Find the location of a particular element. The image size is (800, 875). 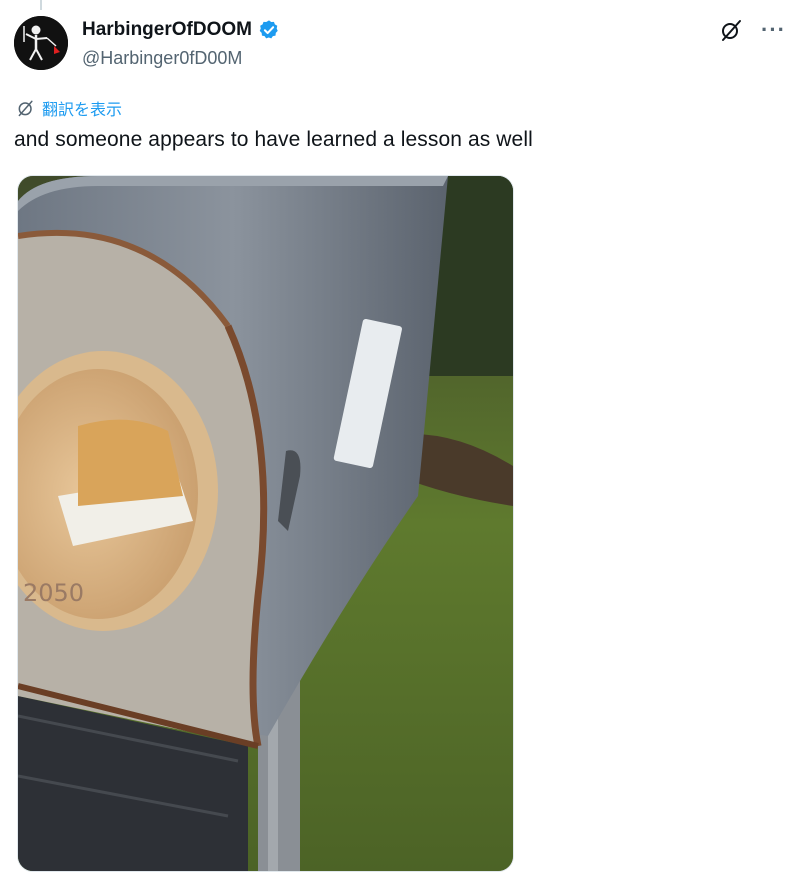

author-name-row: HarbingerOfDOOM is located at coordinates (181, 30).